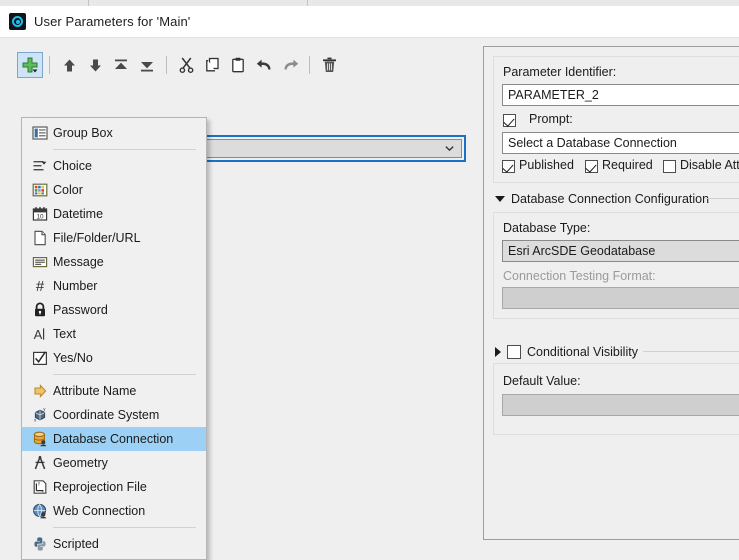 This screenshot has height=560, width=739. I want to click on move-to-bottom-button, so click(147, 65).